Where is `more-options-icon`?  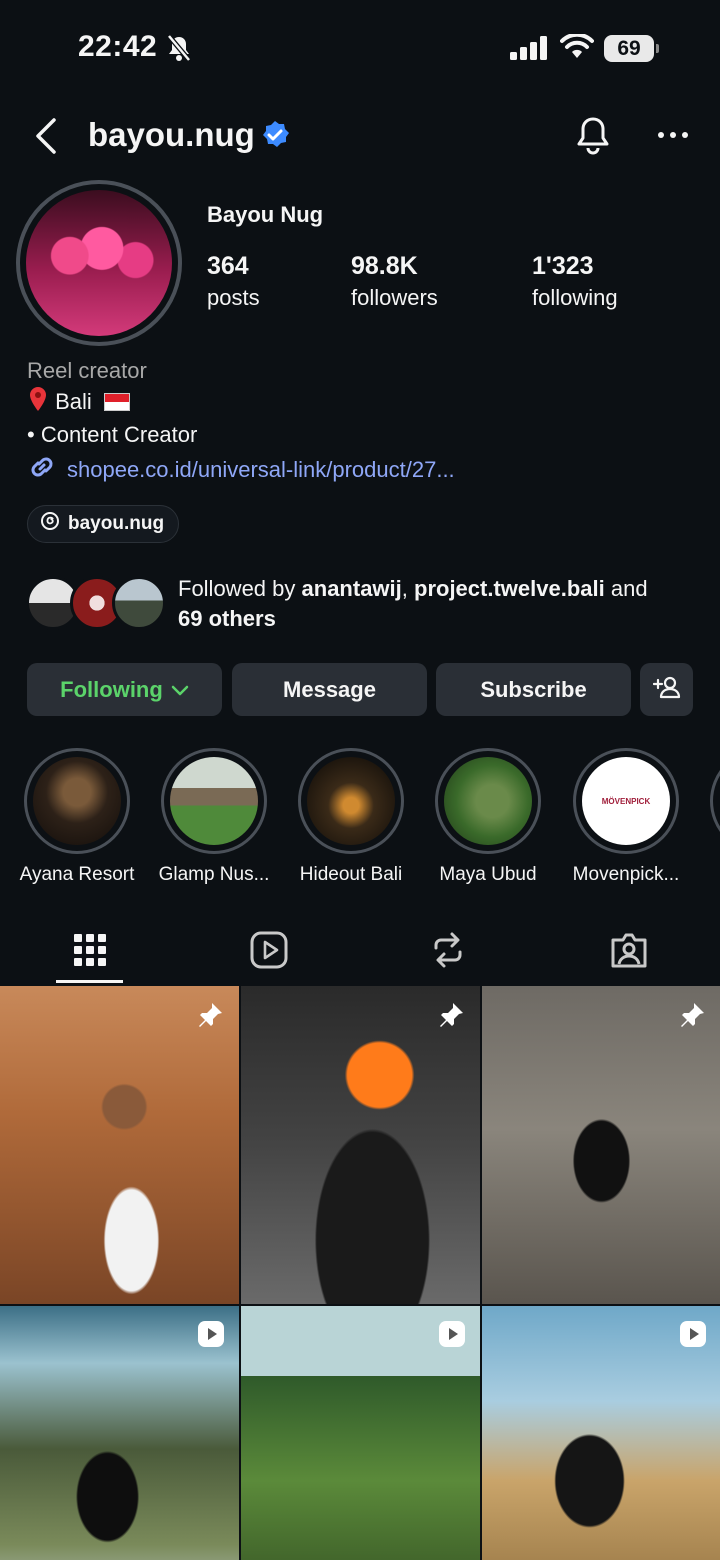 more-options-icon is located at coordinates (673, 137).